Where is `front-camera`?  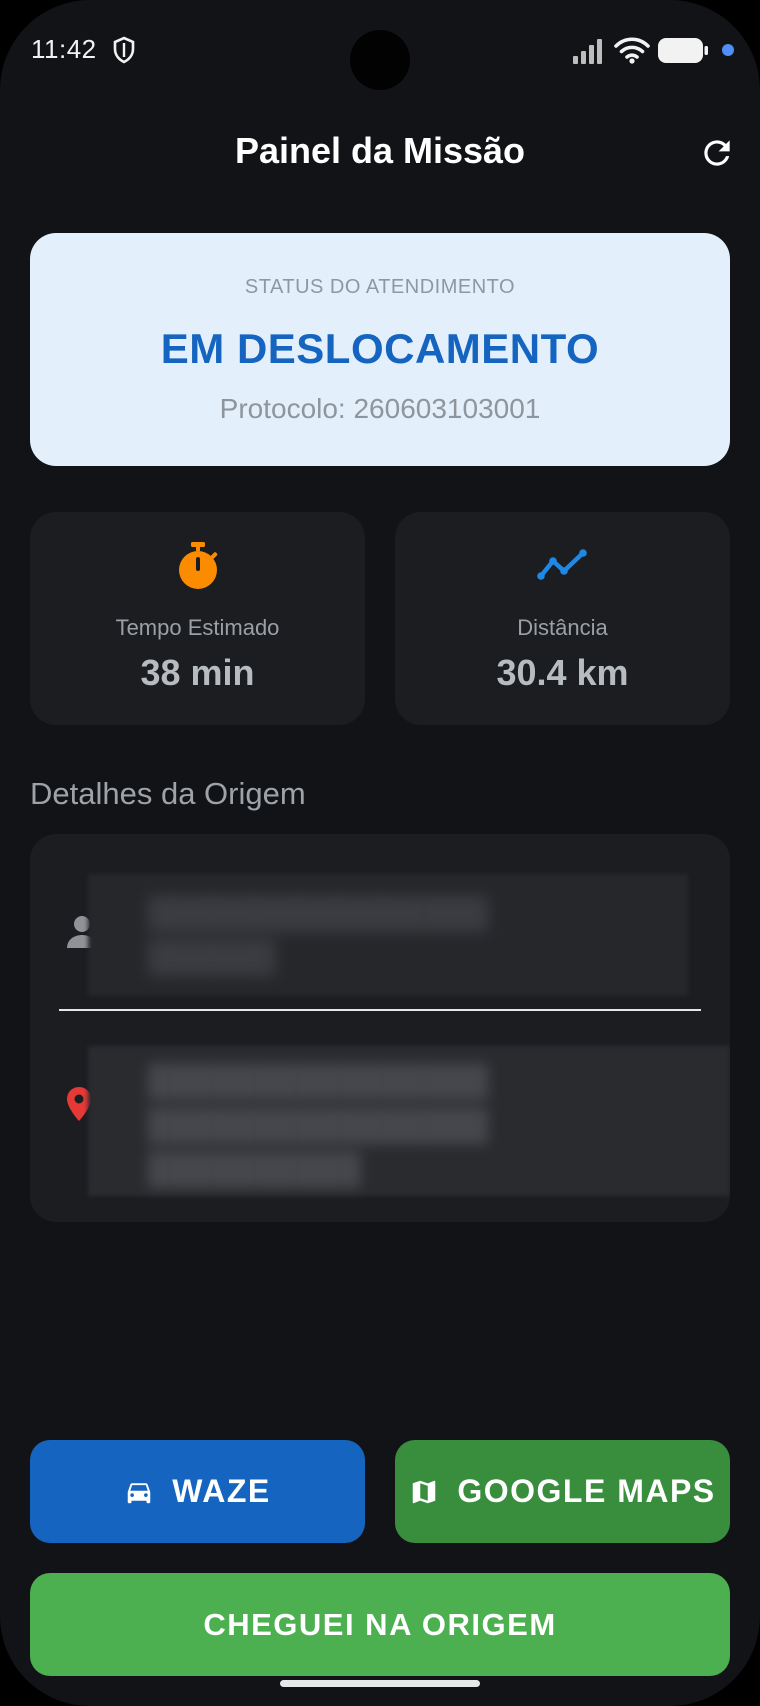 front-camera is located at coordinates (380, 60).